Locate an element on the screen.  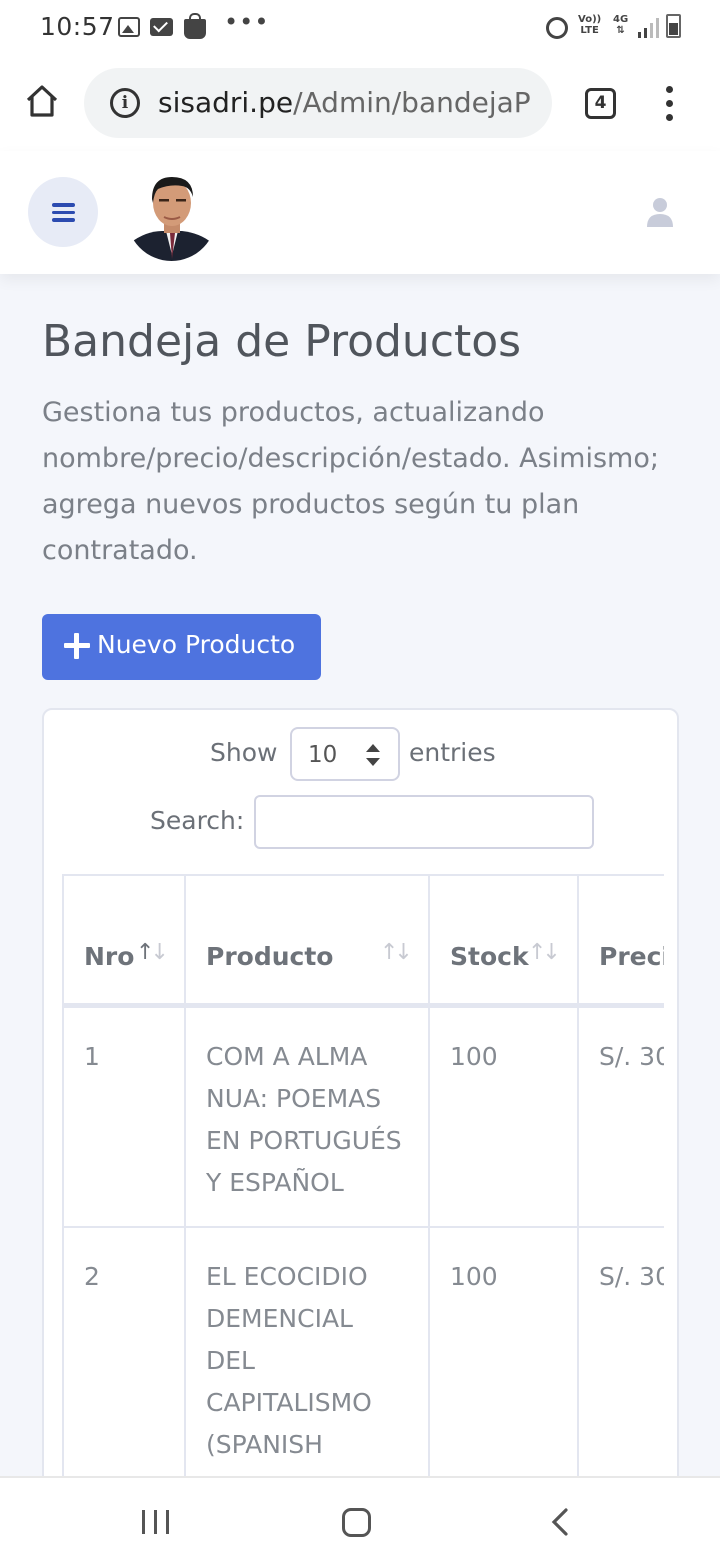
back-icon is located at coordinates (560, 1522).